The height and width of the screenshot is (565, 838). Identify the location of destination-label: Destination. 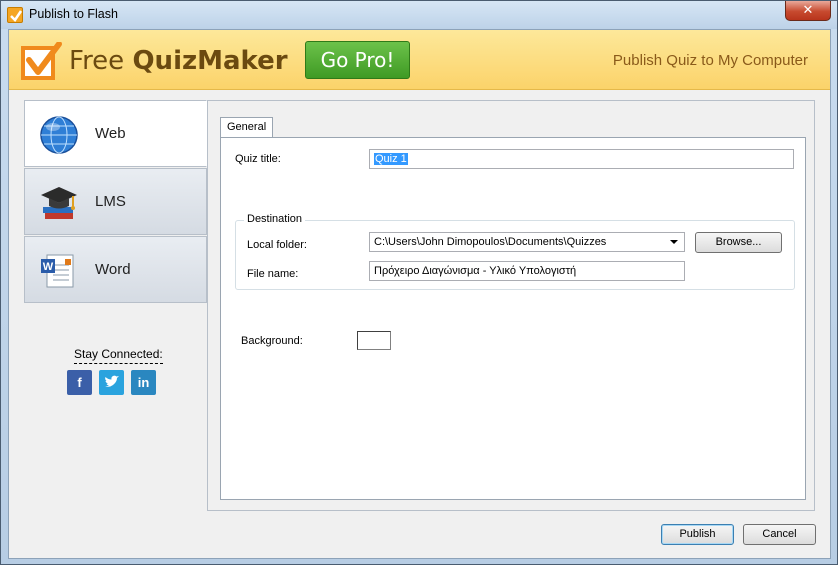
(275, 219).